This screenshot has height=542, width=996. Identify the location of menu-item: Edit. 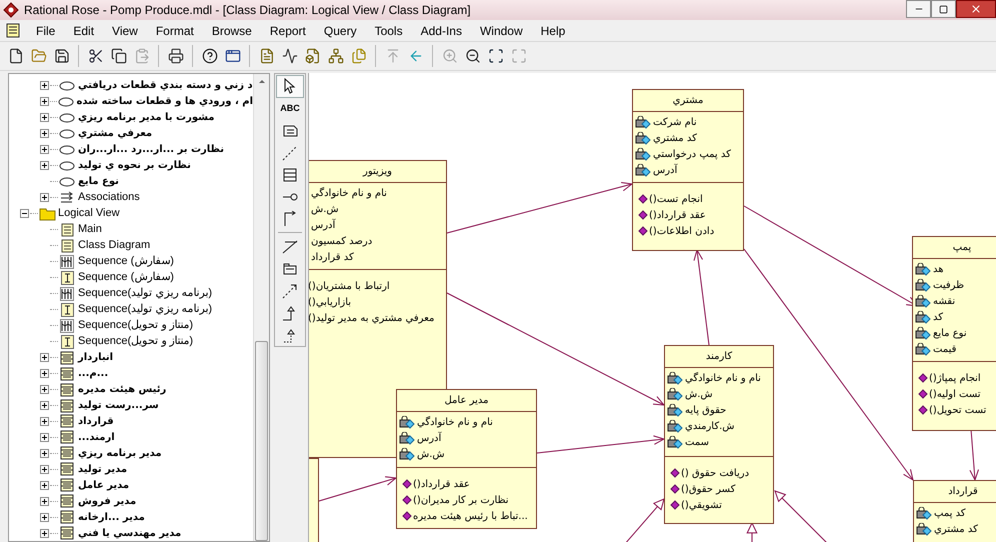
(83, 31).